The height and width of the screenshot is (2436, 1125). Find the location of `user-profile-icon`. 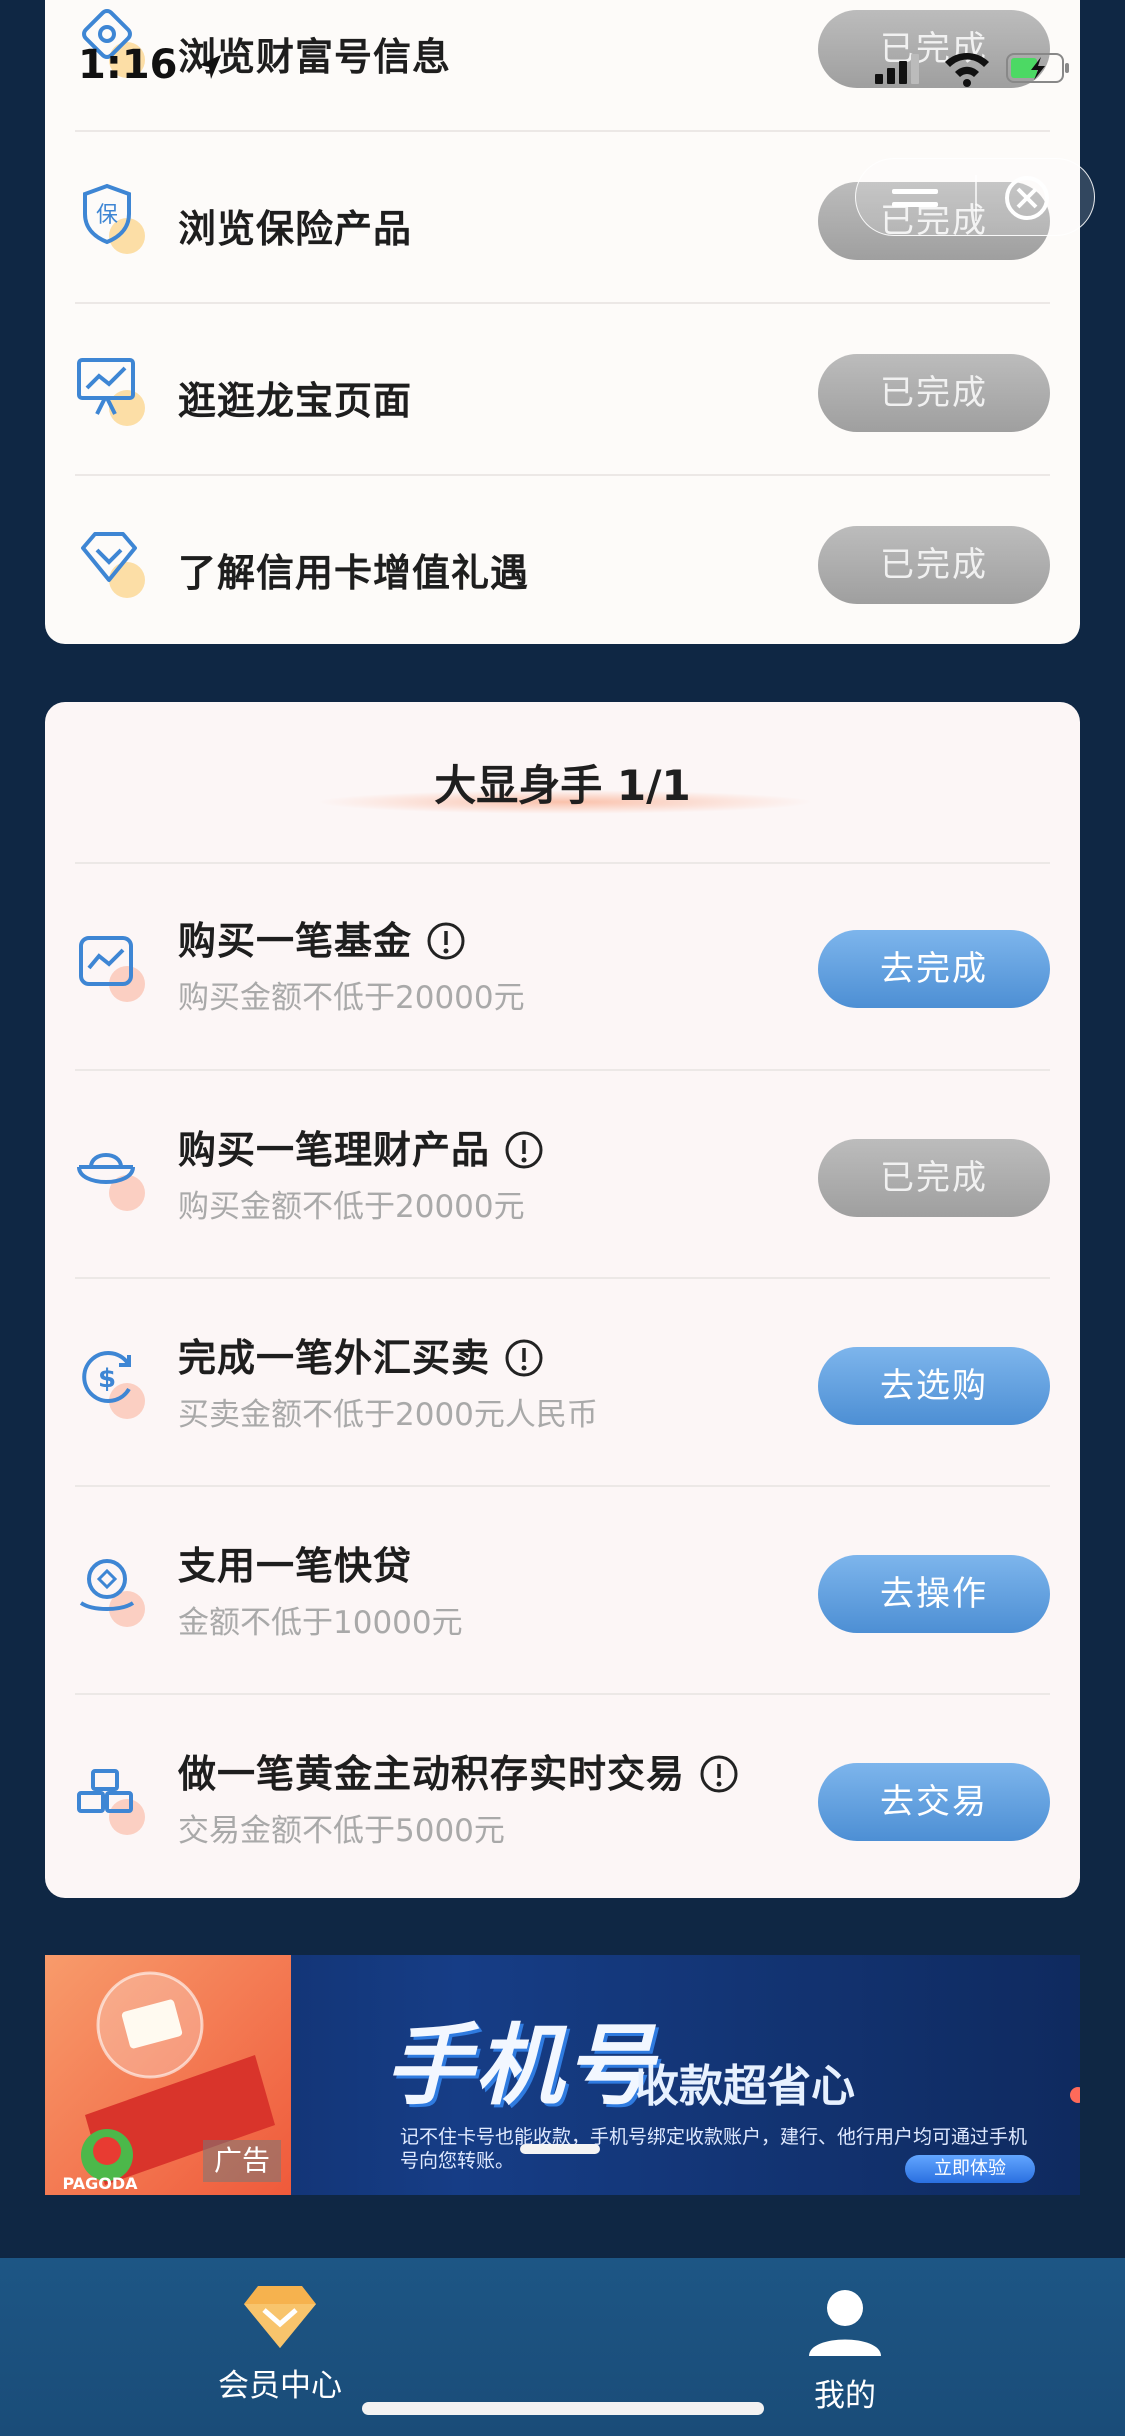

user-profile-icon is located at coordinates (845, 2323).